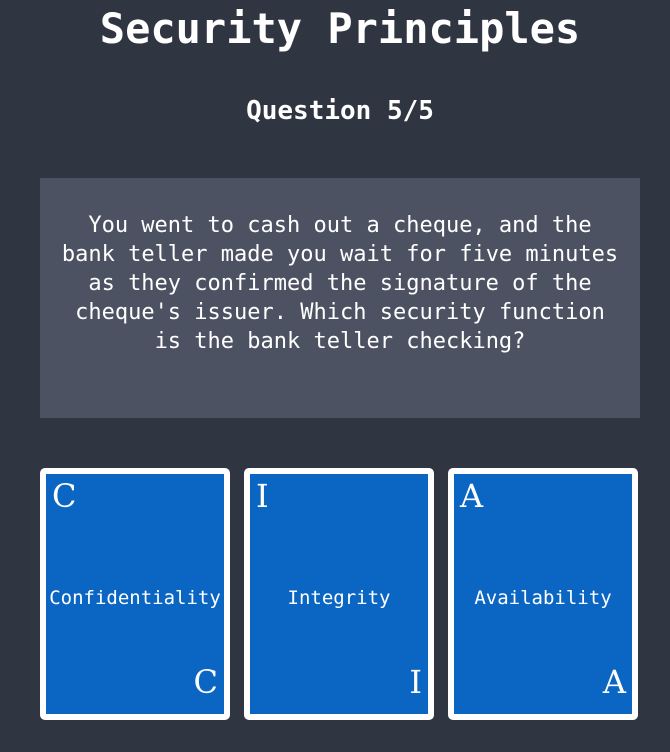 Image resolution: width=670 pixels, height=752 pixels. Describe the element at coordinates (339, 598) in the screenshot. I see `card-label: Integrity` at that location.